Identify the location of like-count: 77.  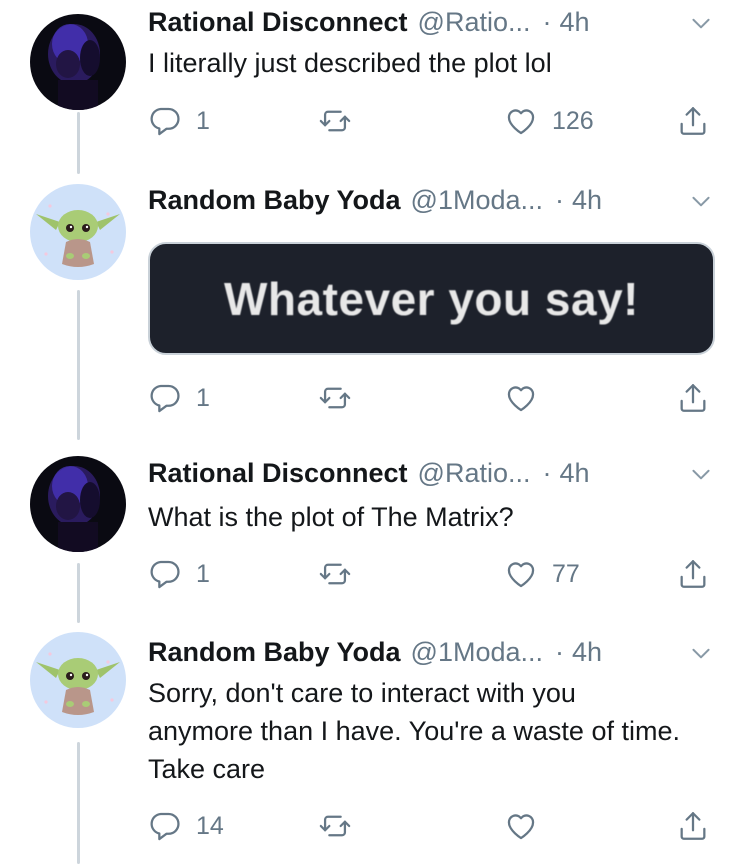
(566, 573).